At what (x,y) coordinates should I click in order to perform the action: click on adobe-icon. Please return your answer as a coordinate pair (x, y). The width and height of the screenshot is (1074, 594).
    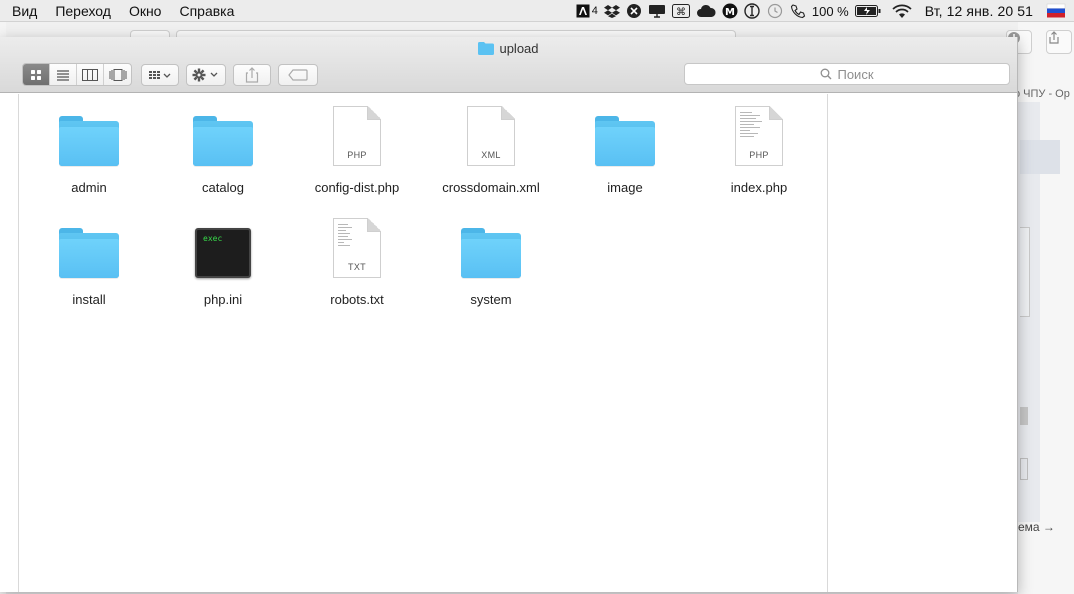
    Looking at the image, I should click on (583, 11).